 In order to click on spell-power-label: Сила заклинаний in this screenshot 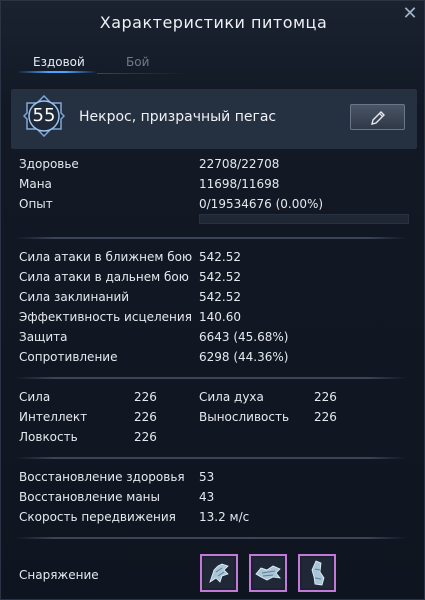, I will do `click(74, 297)`.